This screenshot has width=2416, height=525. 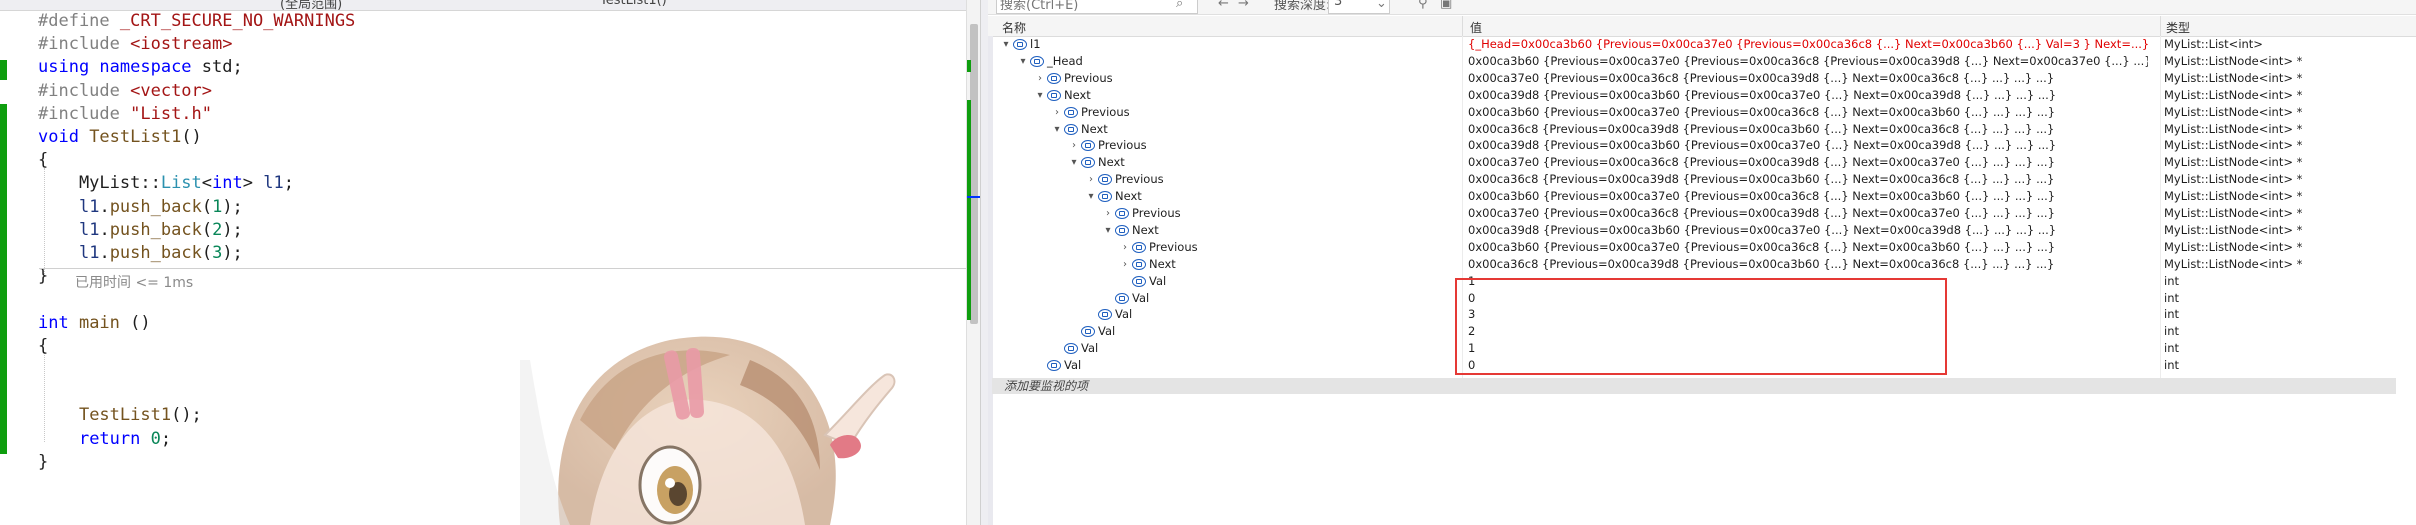 What do you see at coordinates (2178, 27) in the screenshot?
I see `column-type: 类型` at bounding box center [2178, 27].